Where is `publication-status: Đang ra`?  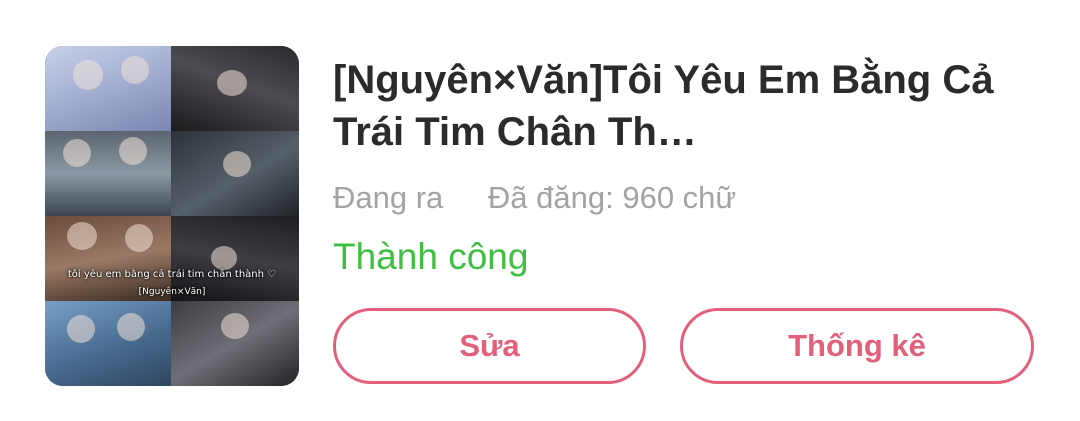 publication-status: Đang ra is located at coordinates (388, 197).